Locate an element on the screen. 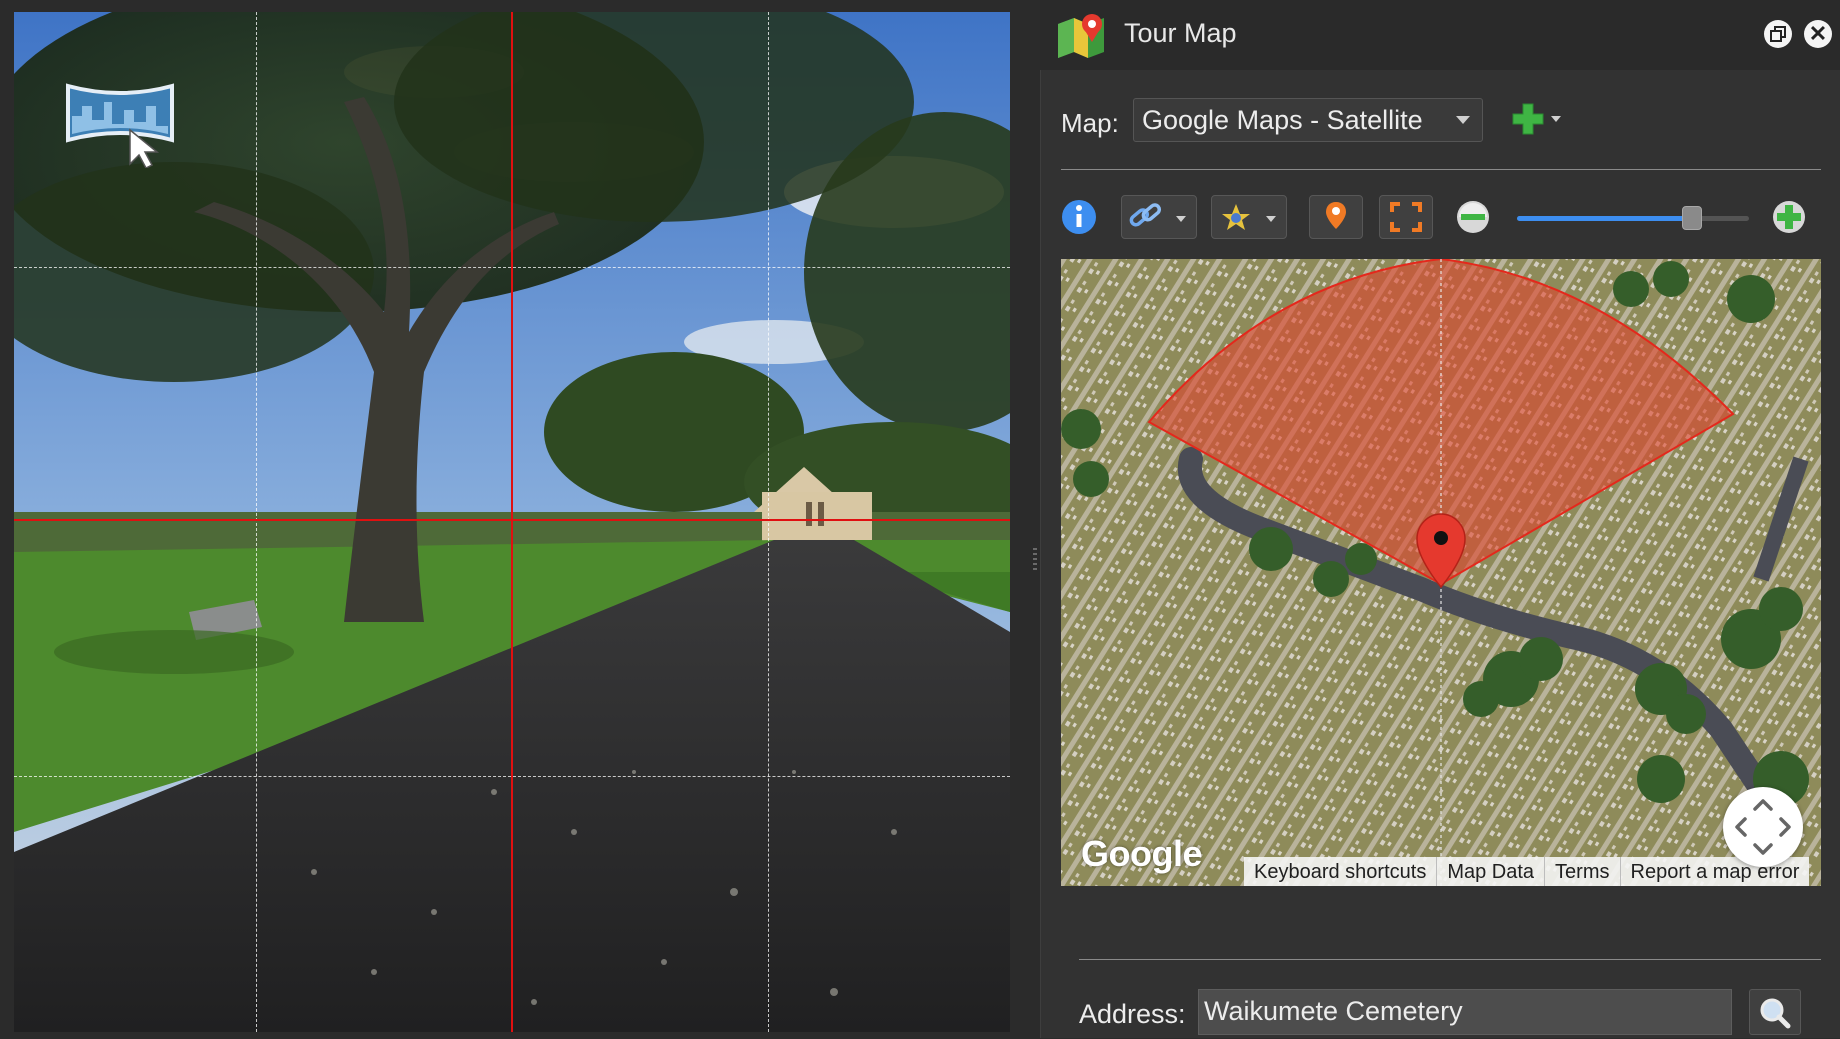  map-provider-select: Google Maps - Satellite is located at coordinates (1308, 120).